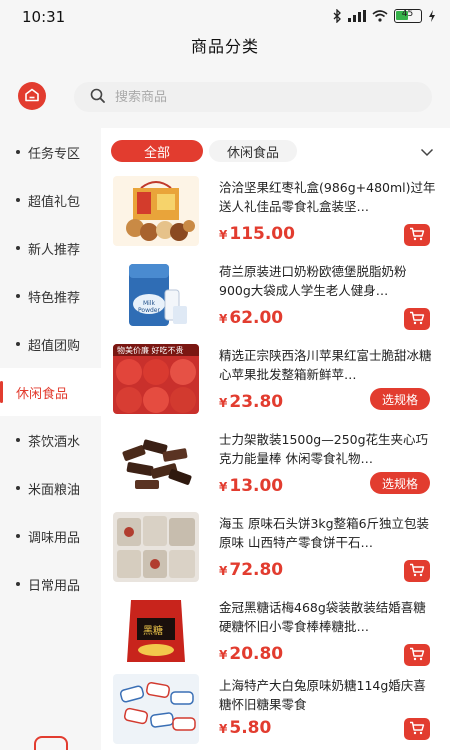 The width and height of the screenshot is (450, 750). I want to click on battery-icon: 45, so click(408, 16).